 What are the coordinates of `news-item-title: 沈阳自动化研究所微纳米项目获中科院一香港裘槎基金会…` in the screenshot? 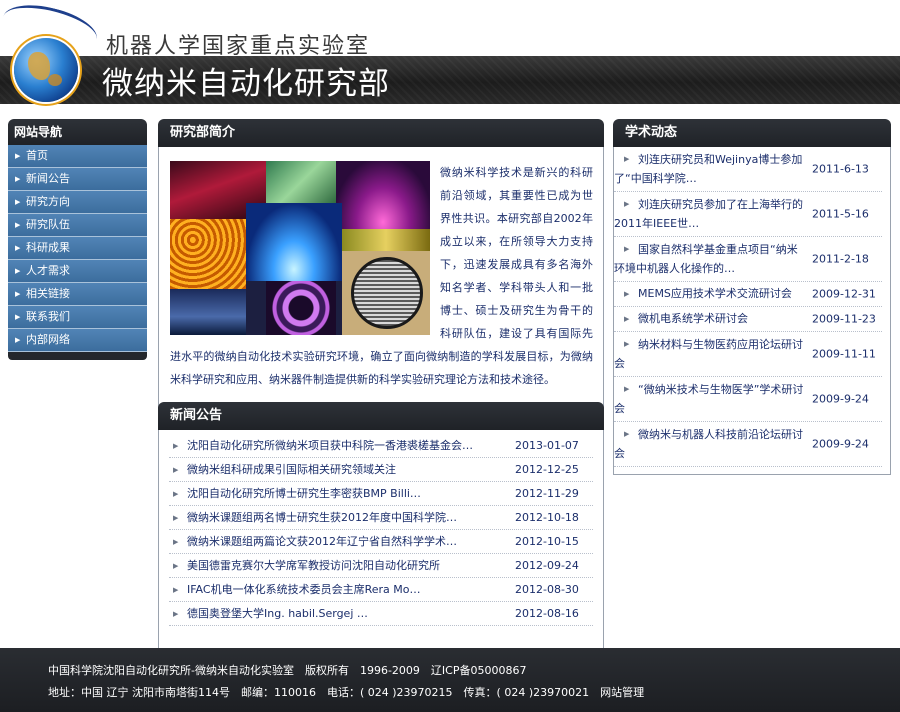 It's located at (347, 446).